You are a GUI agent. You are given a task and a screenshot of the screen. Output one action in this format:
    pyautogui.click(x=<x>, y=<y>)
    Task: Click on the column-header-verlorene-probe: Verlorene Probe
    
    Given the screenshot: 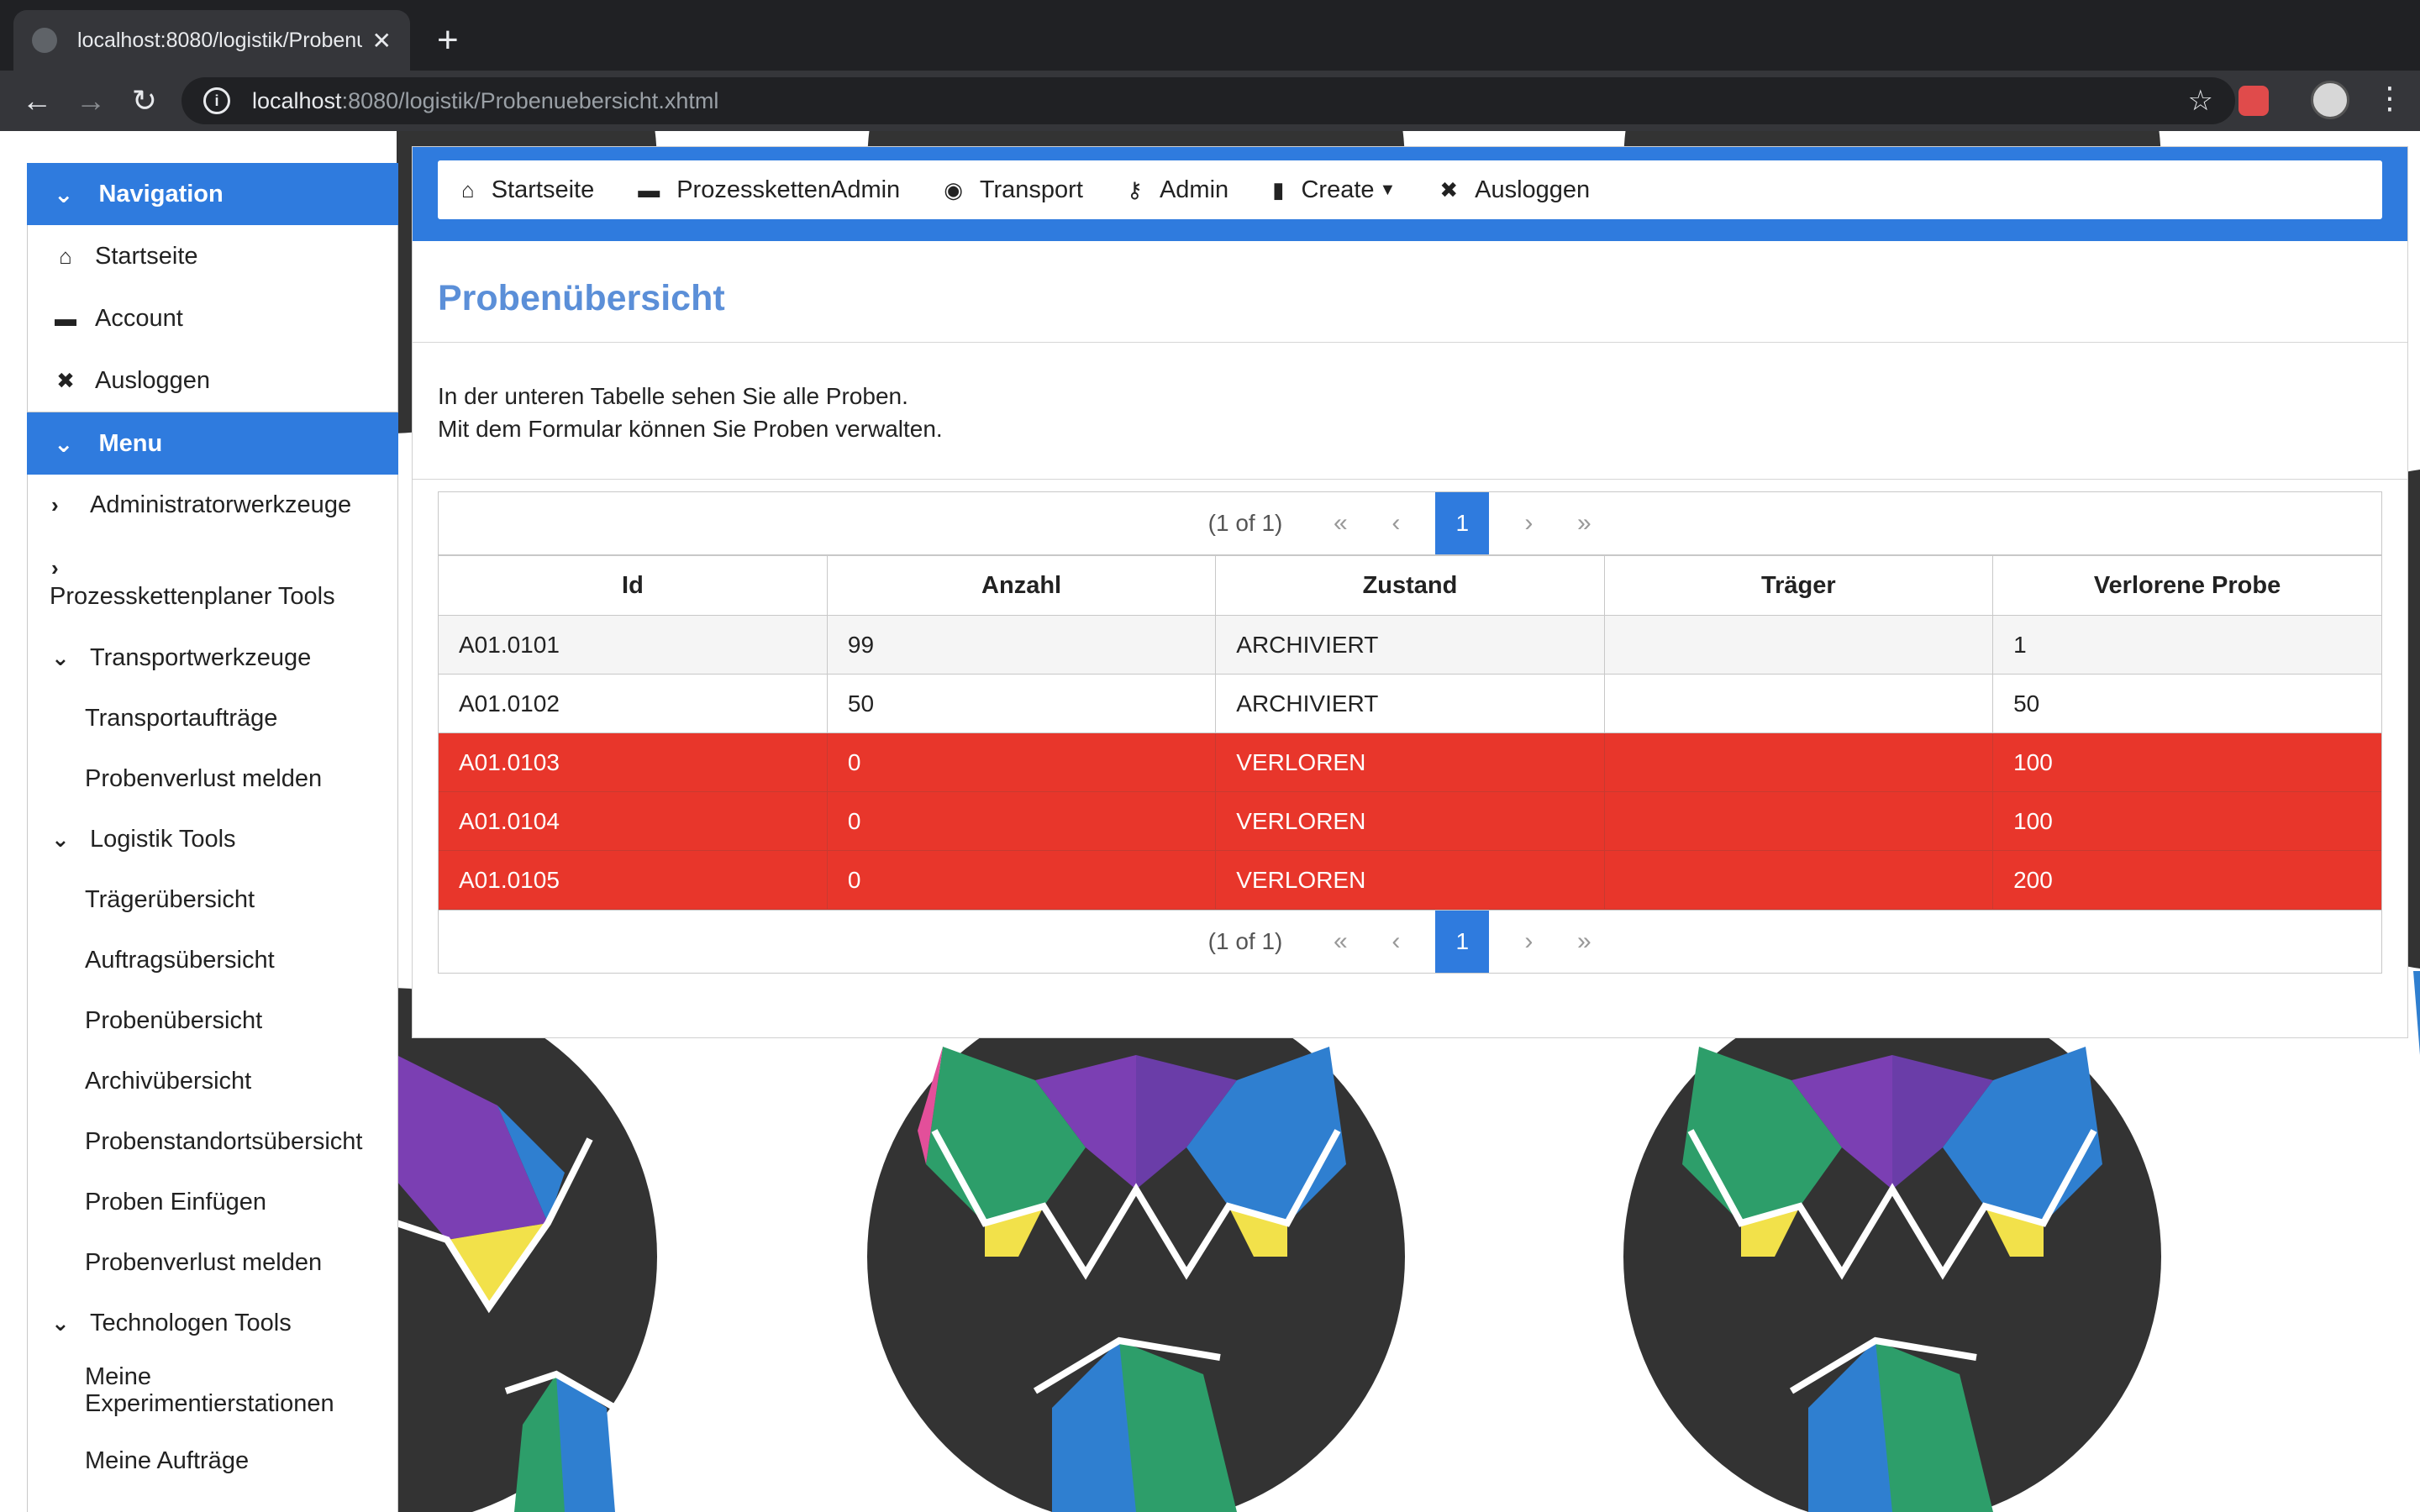 What is the action you would take?
    pyautogui.click(x=2186, y=585)
    